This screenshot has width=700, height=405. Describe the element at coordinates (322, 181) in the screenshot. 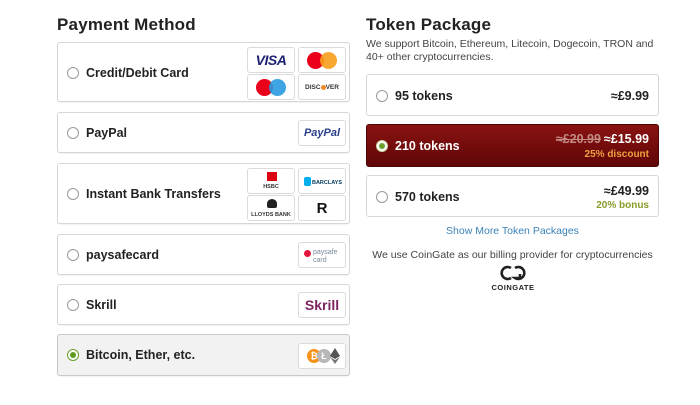

I see `barclays-logo: BARCLAYS` at that location.